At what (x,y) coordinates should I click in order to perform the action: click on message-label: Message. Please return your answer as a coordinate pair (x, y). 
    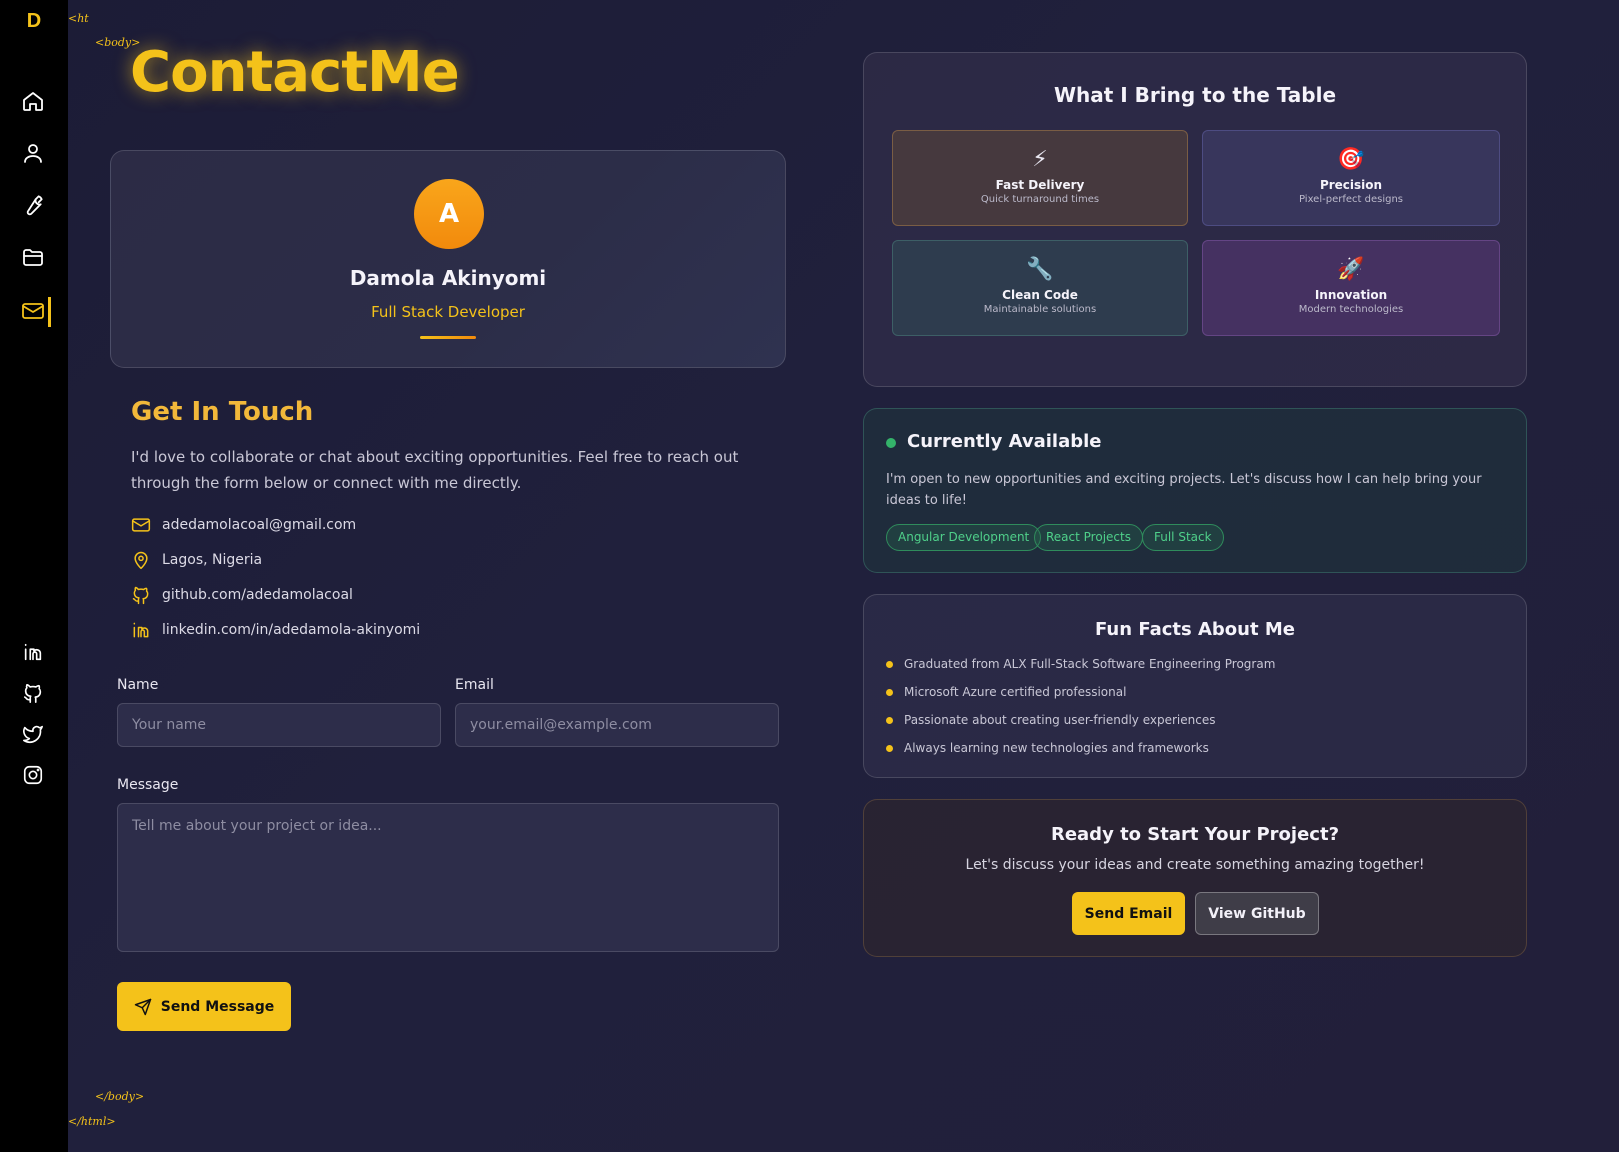
    Looking at the image, I should click on (148, 785).